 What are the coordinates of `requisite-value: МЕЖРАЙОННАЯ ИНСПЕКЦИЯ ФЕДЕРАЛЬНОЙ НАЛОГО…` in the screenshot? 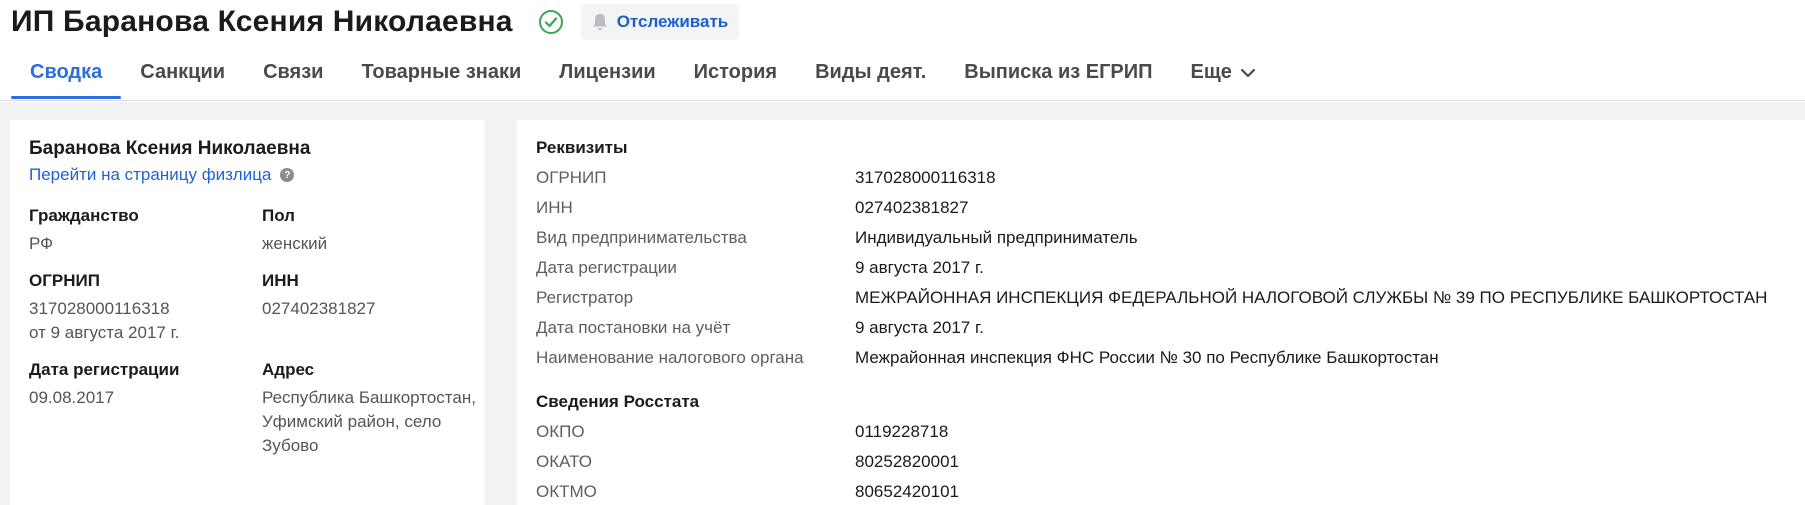 It's located at (1311, 297).